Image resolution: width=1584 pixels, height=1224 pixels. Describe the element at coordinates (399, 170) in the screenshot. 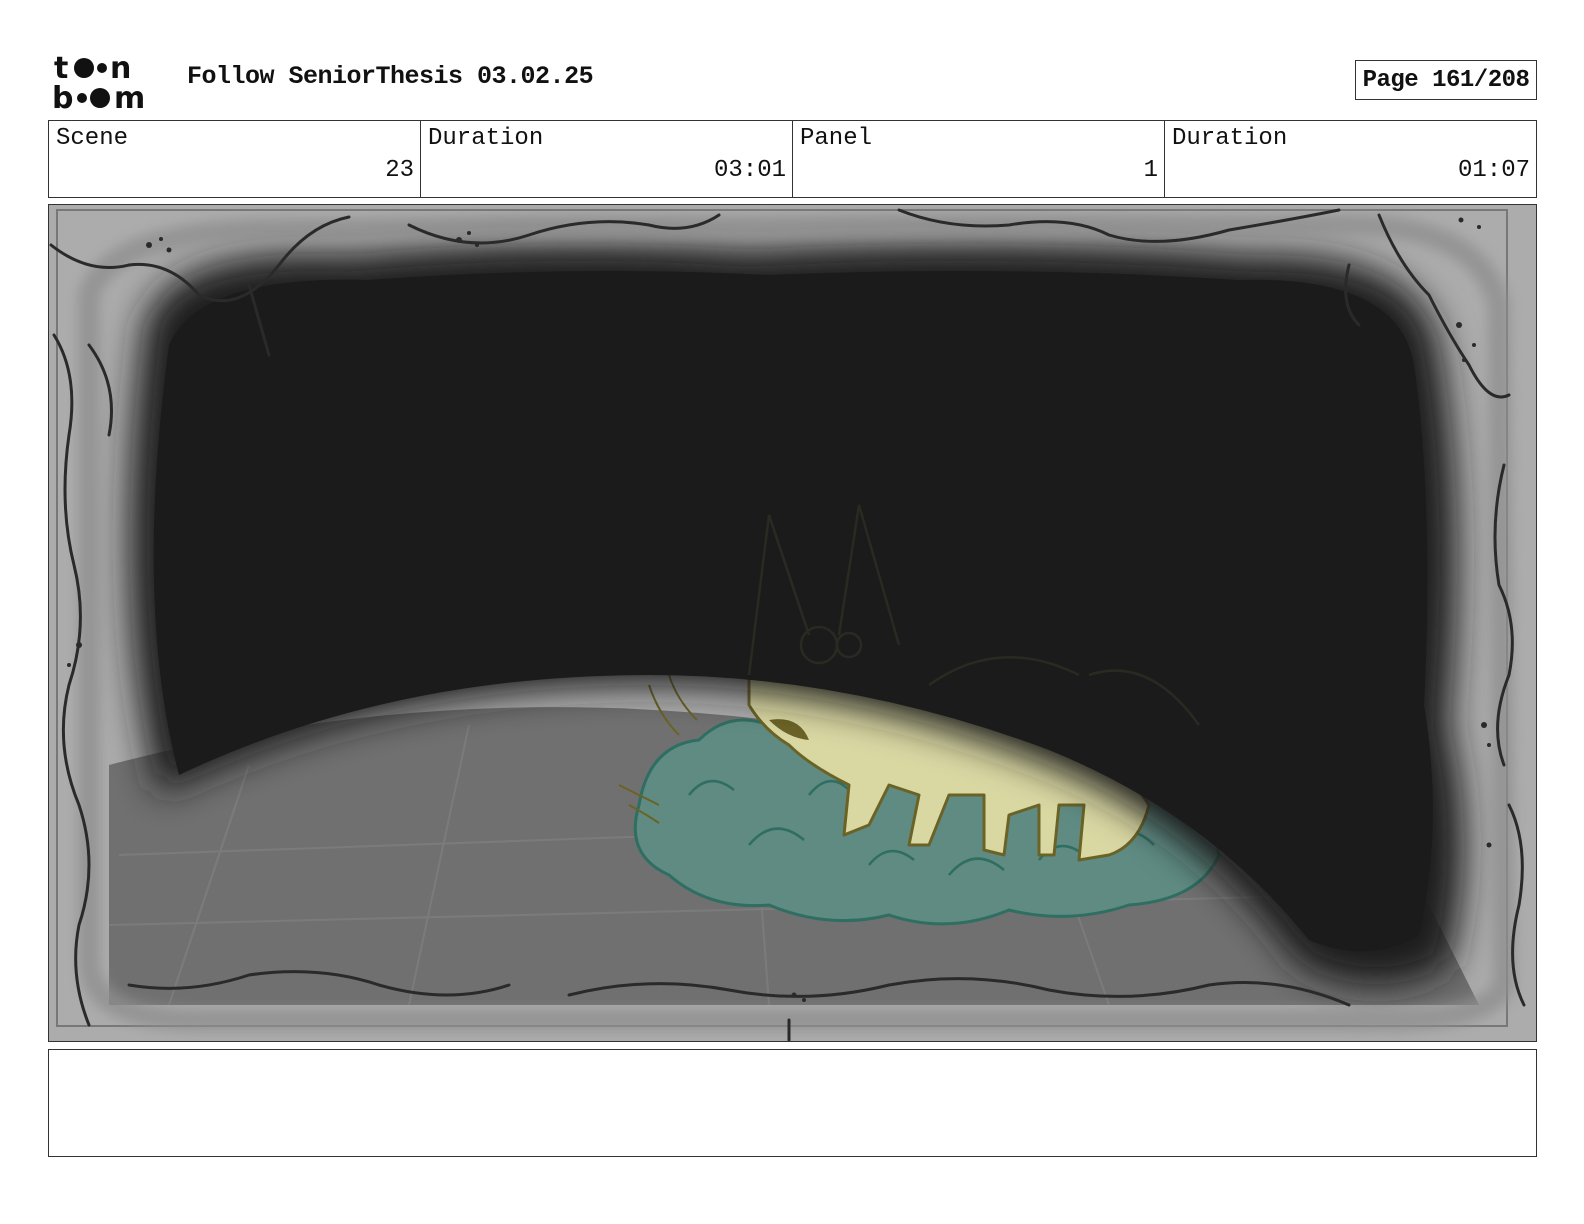

I see `scene-value: 23` at that location.